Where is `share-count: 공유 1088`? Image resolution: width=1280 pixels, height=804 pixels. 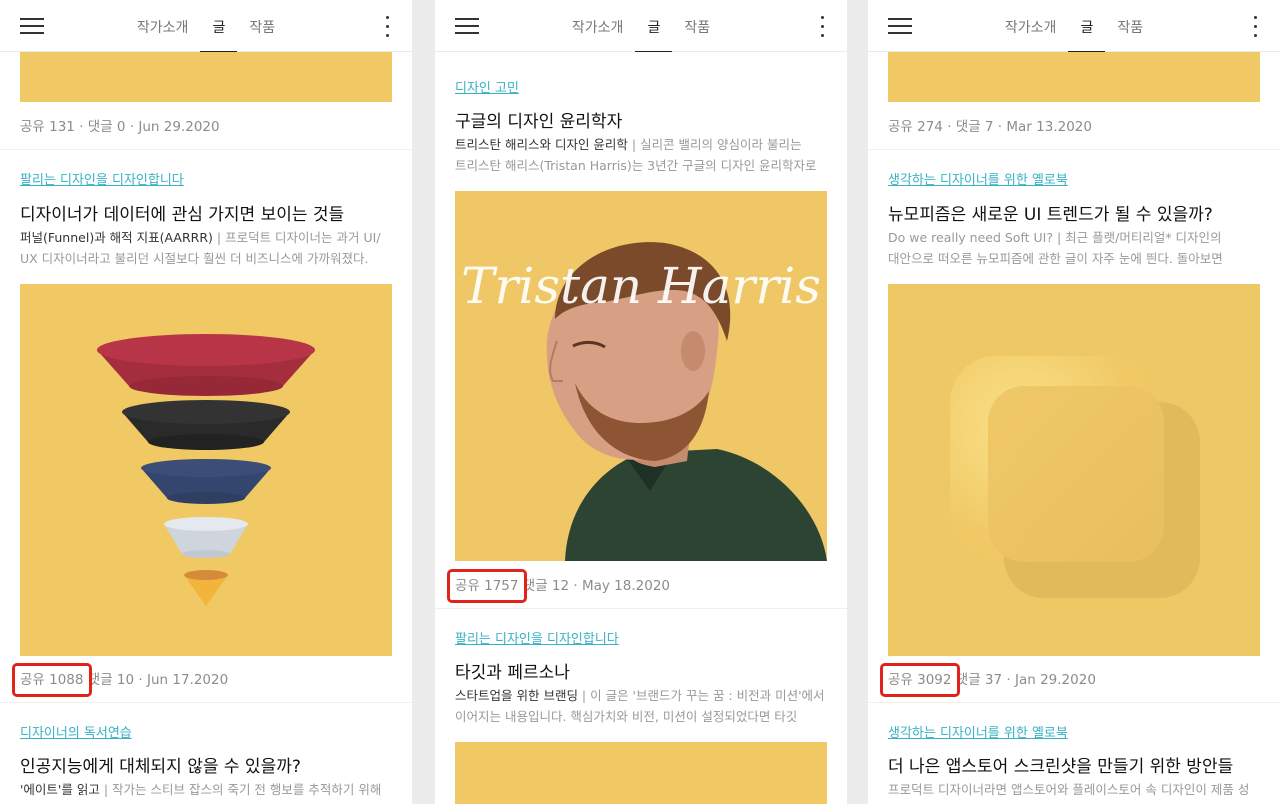
share-count: 공유 1088 is located at coordinates (52, 680).